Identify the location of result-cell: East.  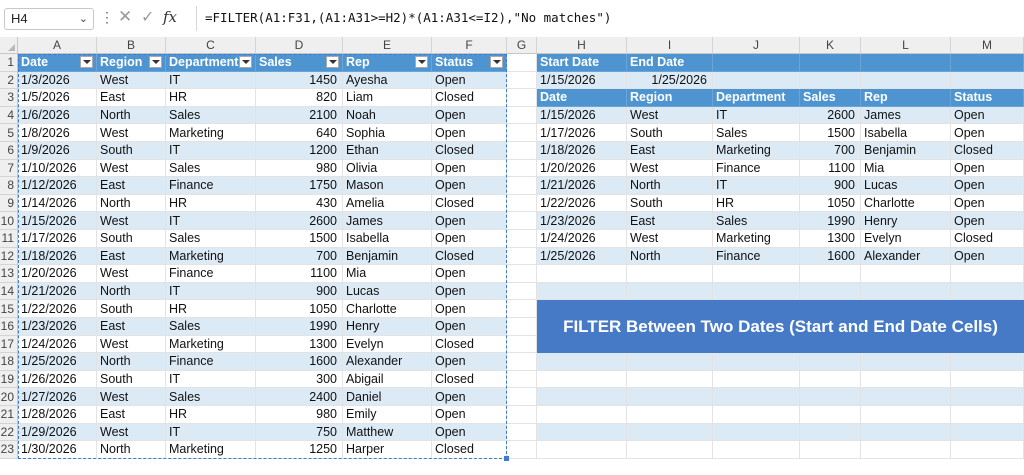
(670, 151).